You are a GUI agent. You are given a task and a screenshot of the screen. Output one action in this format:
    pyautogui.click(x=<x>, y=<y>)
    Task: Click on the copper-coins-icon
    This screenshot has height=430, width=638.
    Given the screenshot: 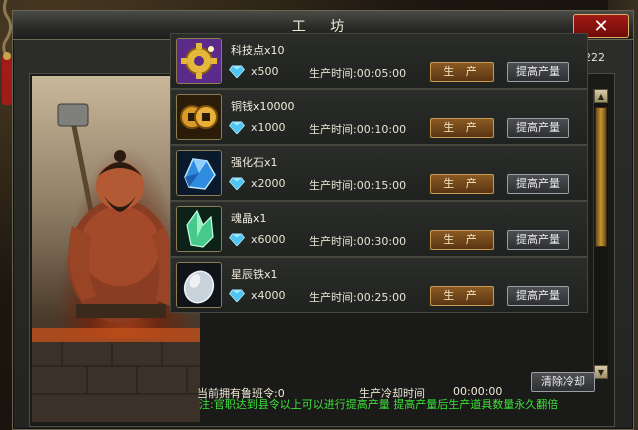 What is the action you would take?
    pyautogui.click(x=199, y=117)
    